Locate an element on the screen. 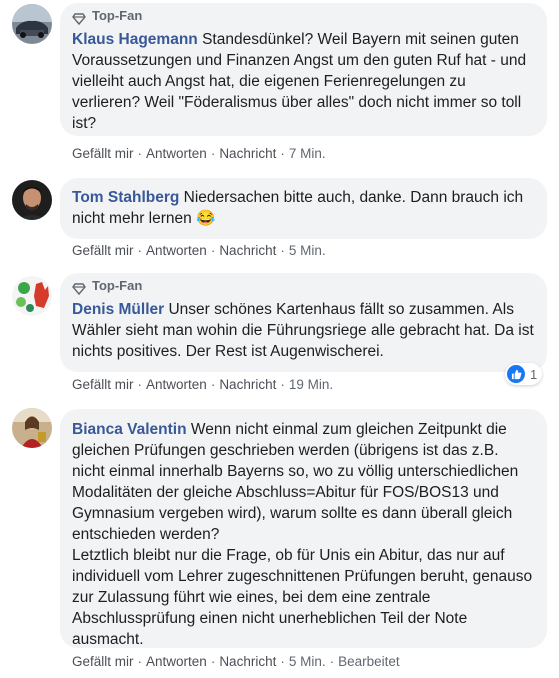 Image resolution: width=559 pixels, height=678 pixels. comment-author: Tom Stahlberg is located at coordinates (125, 197).